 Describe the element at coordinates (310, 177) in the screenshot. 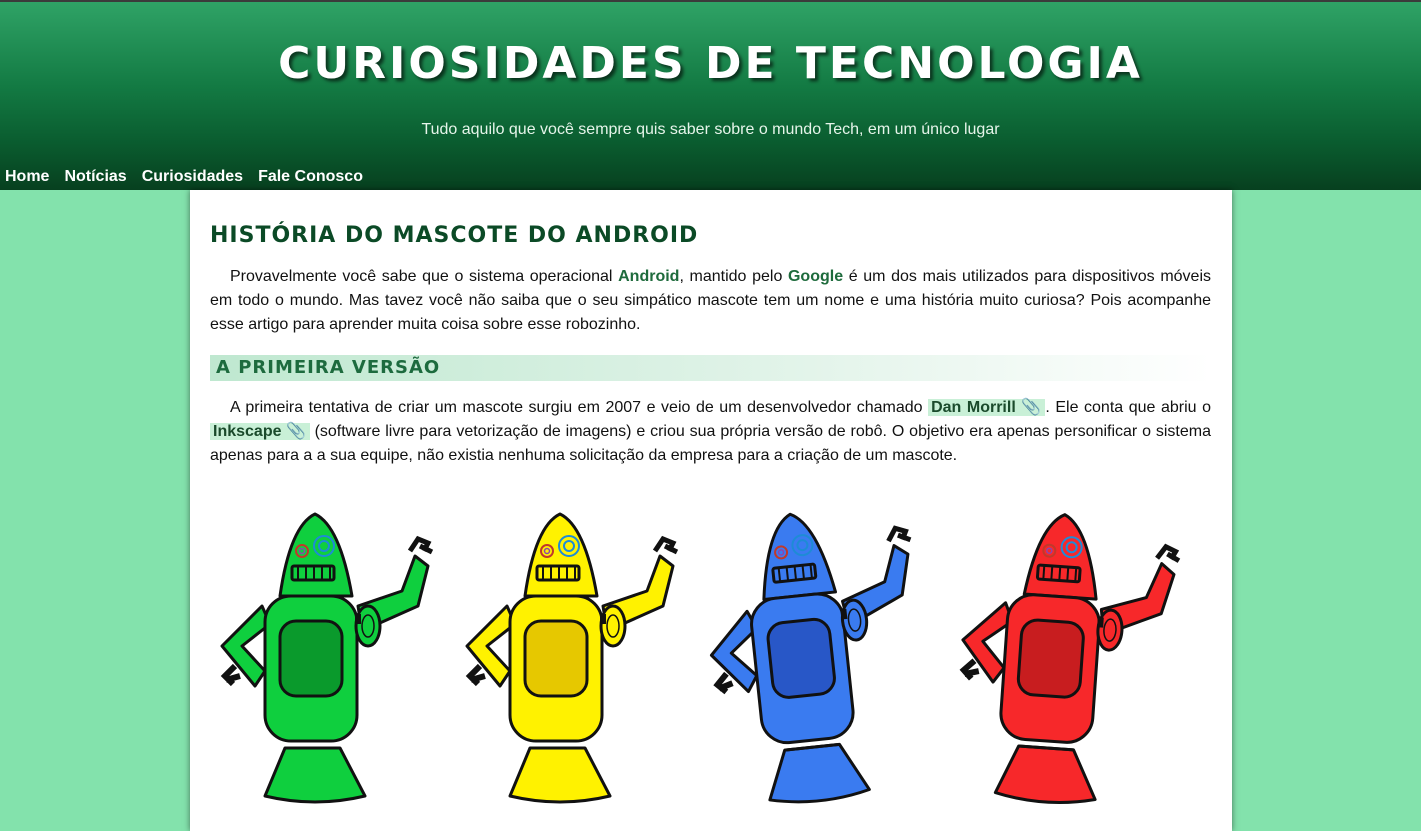

I see `nav-fale-conosco: Fale Conosco` at that location.